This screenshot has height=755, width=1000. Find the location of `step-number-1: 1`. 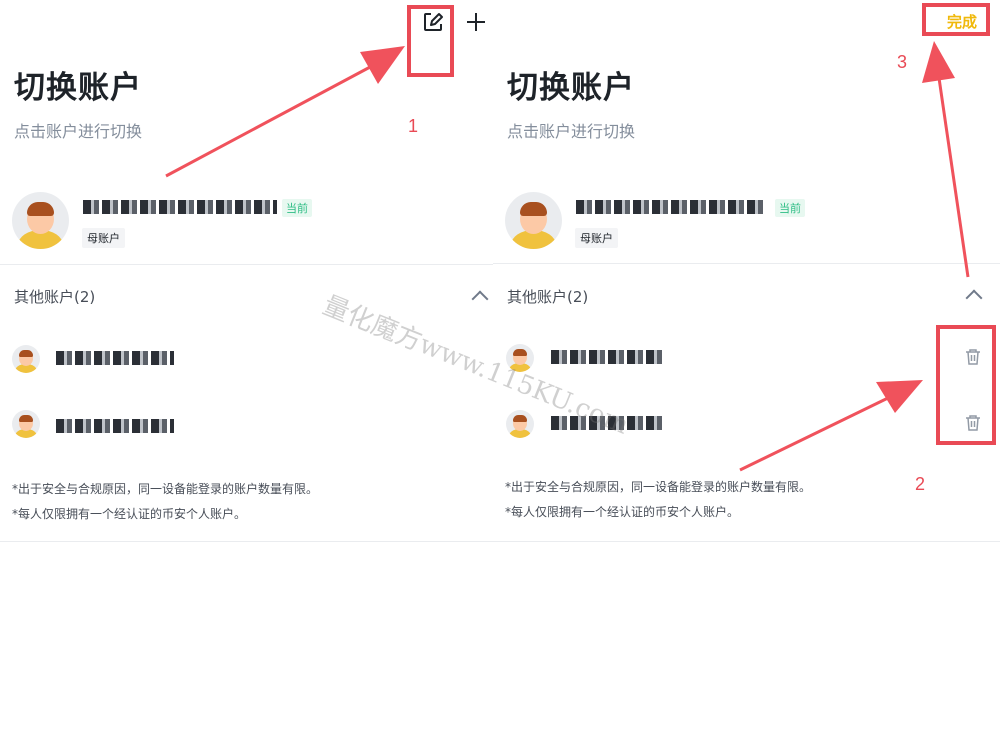

step-number-1: 1 is located at coordinates (413, 126).